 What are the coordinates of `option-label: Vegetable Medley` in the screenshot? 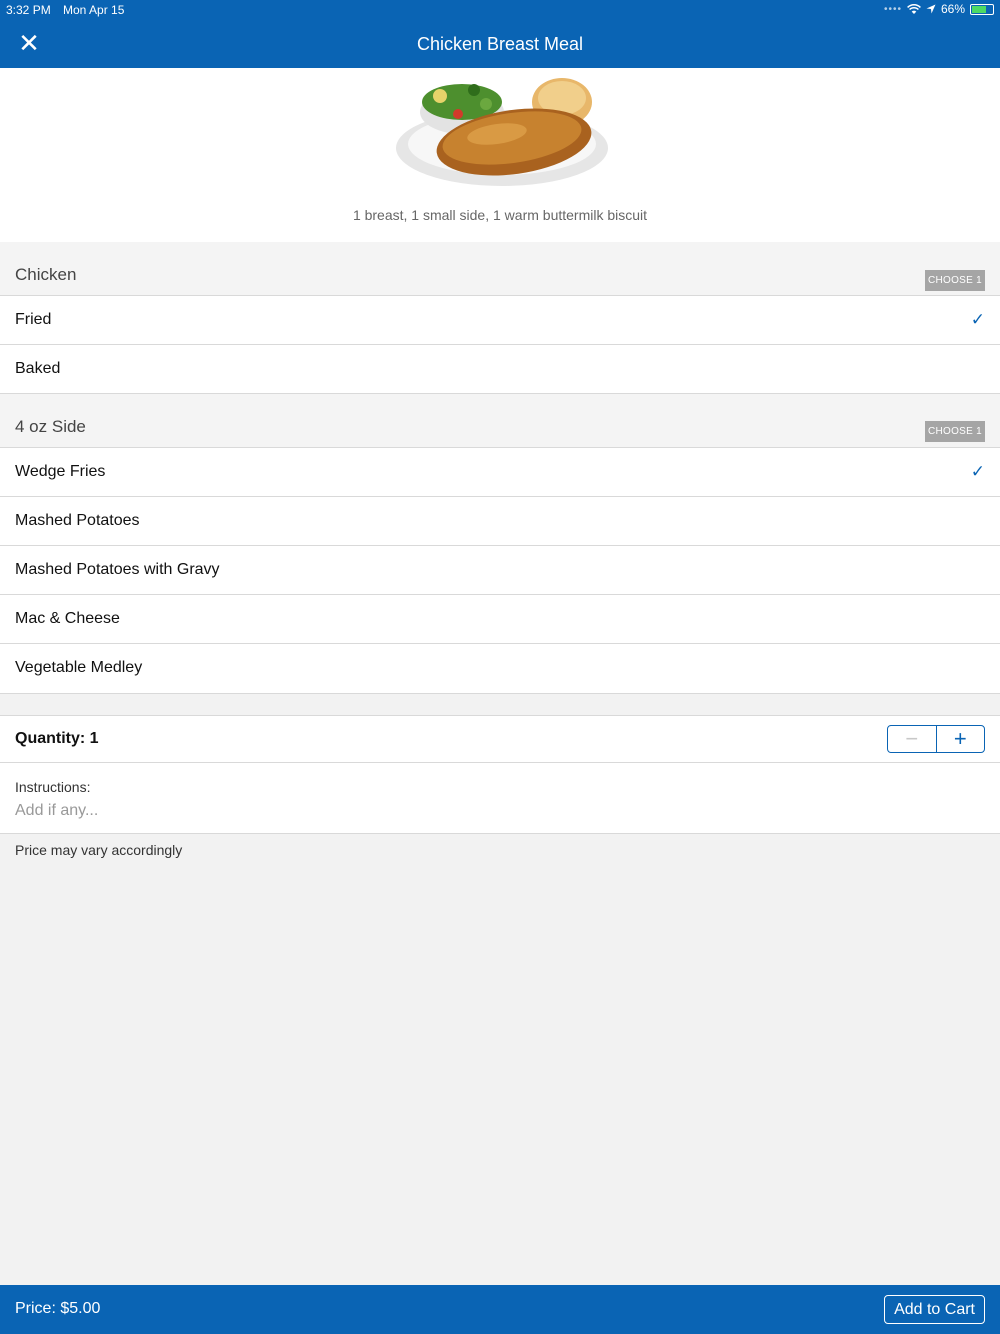 It's located at (79, 667).